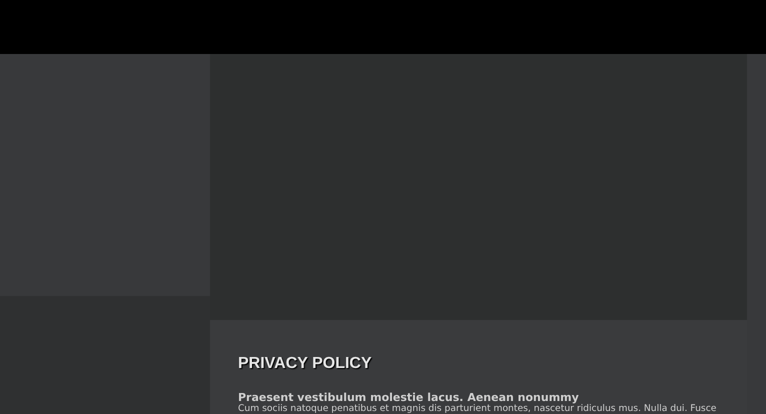  Describe the element at coordinates (478, 409) in the screenshot. I see `paragraph: Cum sociis natoque penatibus et magnis dis parturient montes, nascetur ridiculus mus. Nulla dui. Fusce` at that location.